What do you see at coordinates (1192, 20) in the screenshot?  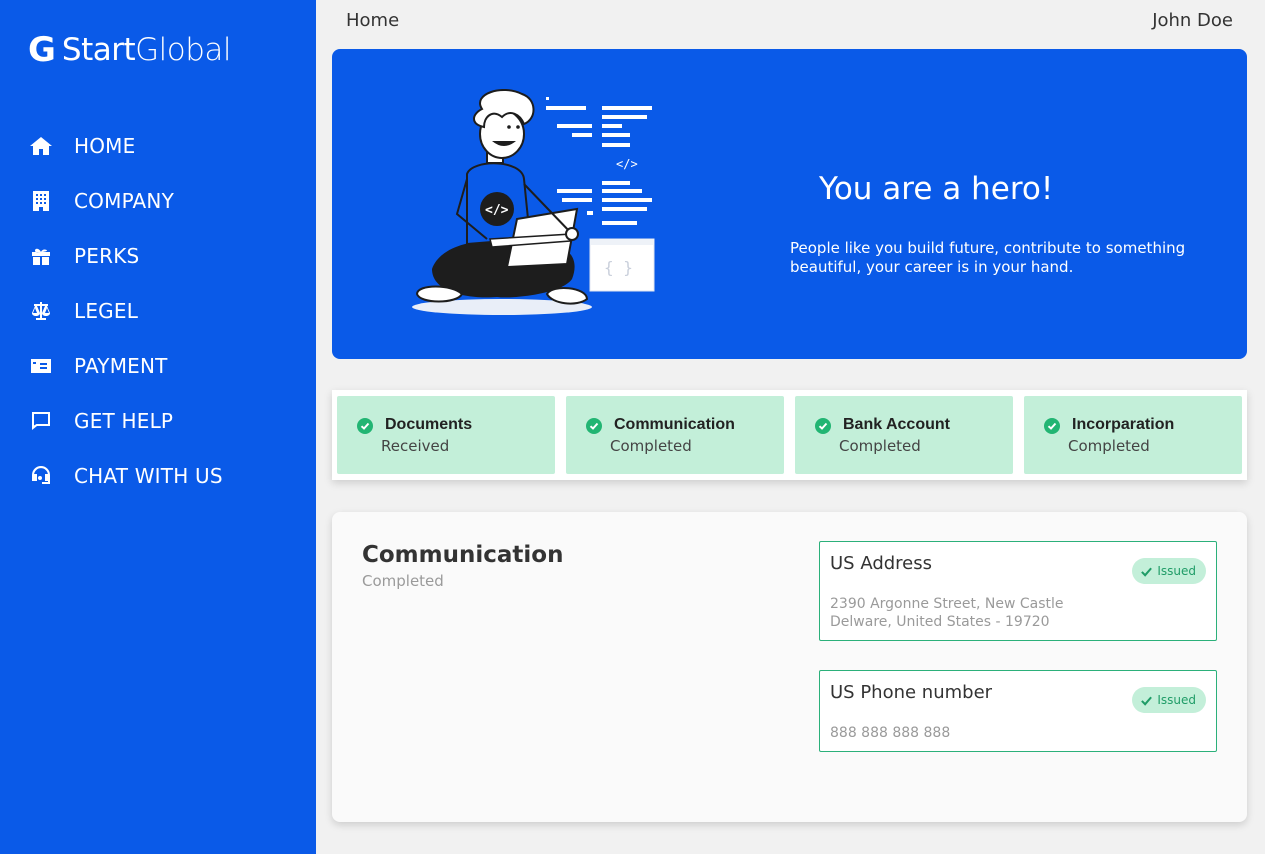 I see `user-name: John Doe` at bounding box center [1192, 20].